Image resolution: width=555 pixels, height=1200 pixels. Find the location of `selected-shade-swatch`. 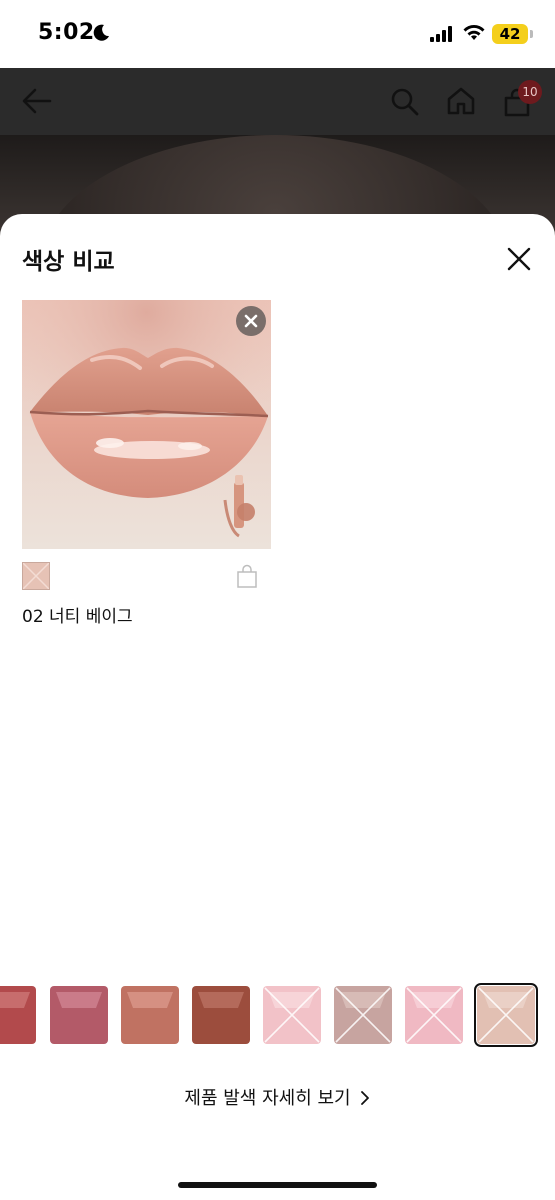

selected-shade-swatch is located at coordinates (36, 576).